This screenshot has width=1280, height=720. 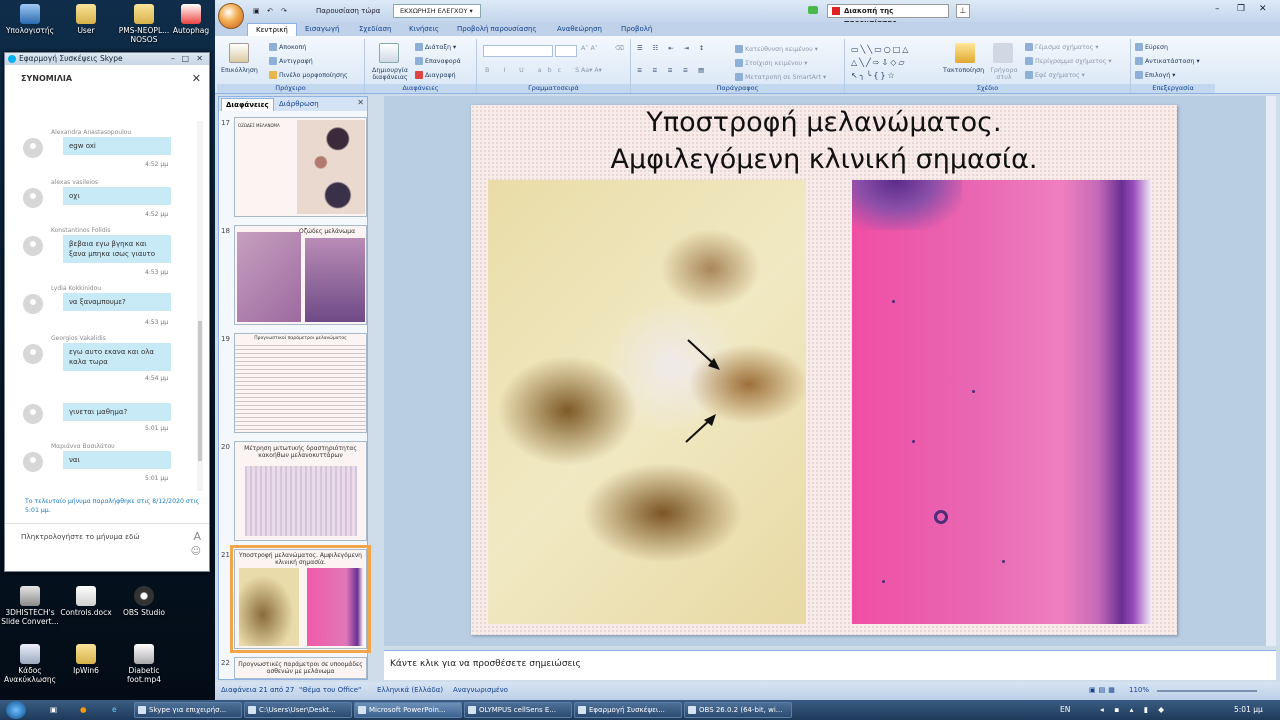 What do you see at coordinates (322, 29) in the screenshot?
I see `tab-insert: Εισαγωγή` at bounding box center [322, 29].